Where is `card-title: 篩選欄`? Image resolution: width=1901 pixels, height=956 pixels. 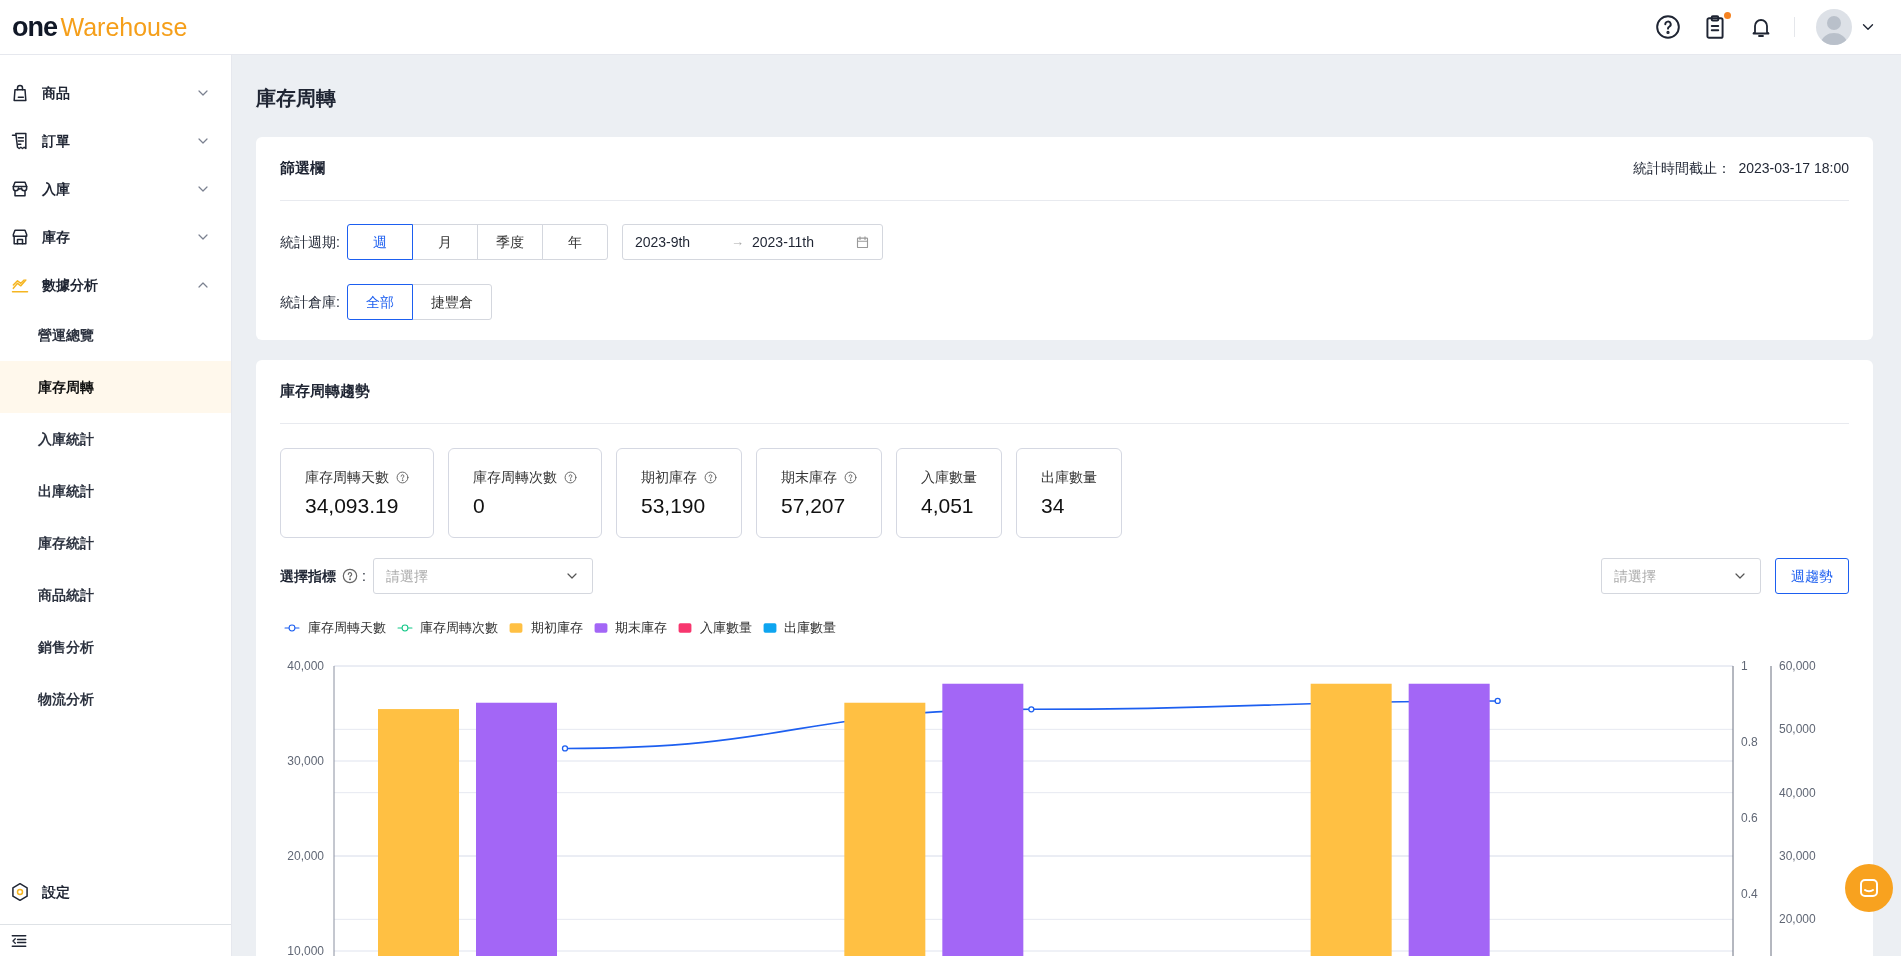
card-title: 篩選欄 is located at coordinates (302, 168).